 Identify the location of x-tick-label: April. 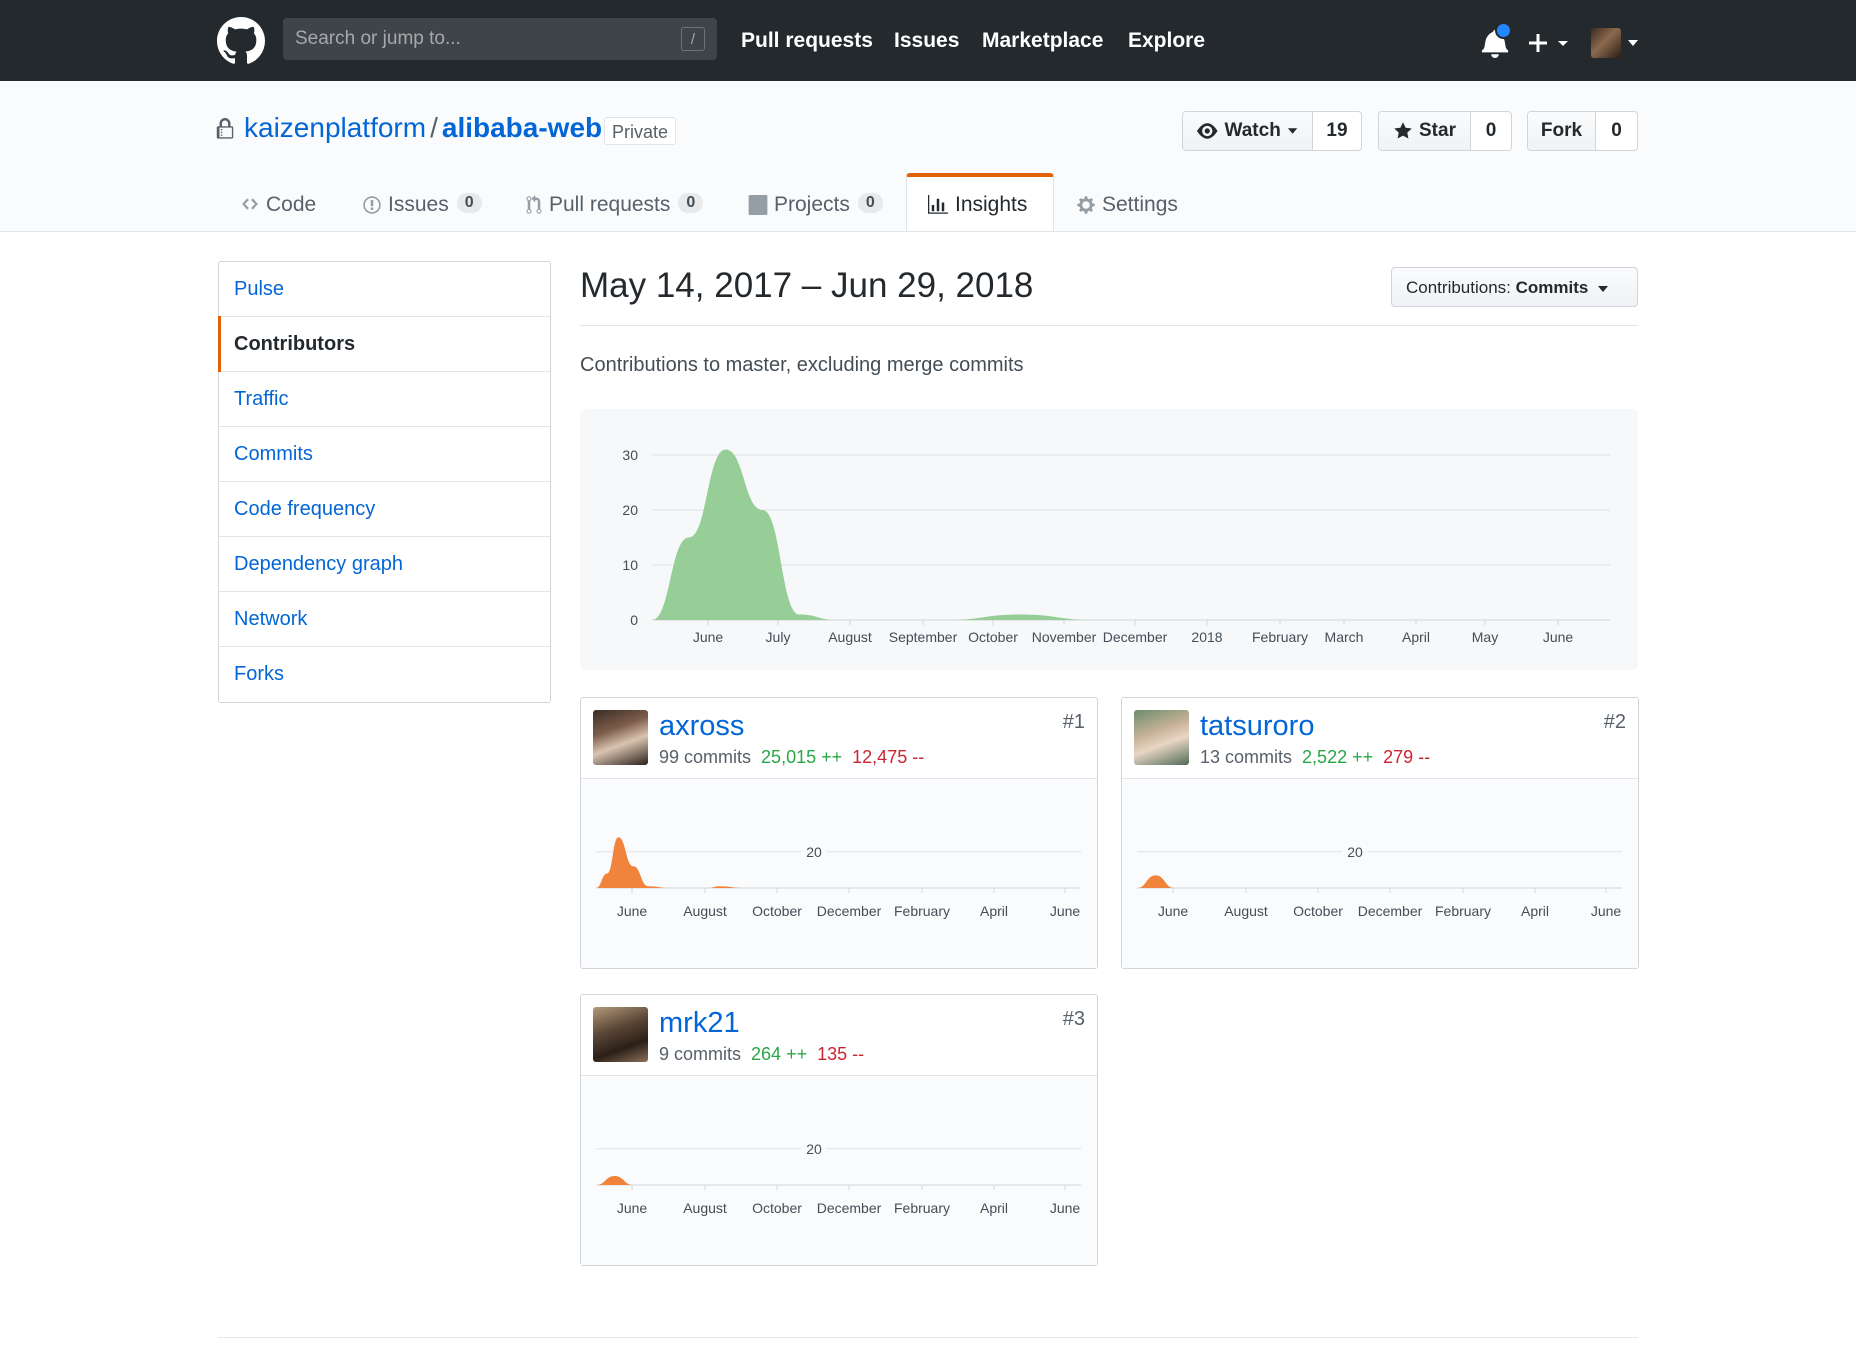
(994, 911).